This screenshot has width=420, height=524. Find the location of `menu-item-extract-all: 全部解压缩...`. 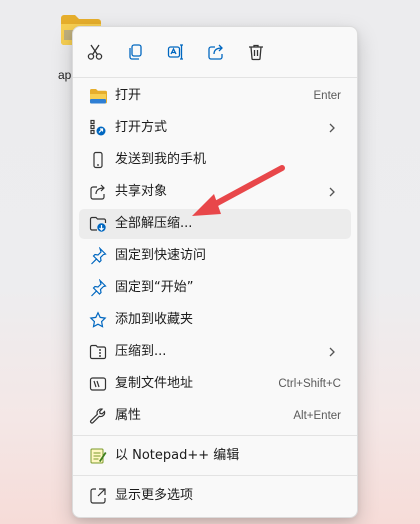

menu-item-extract-all: 全部解压缩... is located at coordinates (215, 224).